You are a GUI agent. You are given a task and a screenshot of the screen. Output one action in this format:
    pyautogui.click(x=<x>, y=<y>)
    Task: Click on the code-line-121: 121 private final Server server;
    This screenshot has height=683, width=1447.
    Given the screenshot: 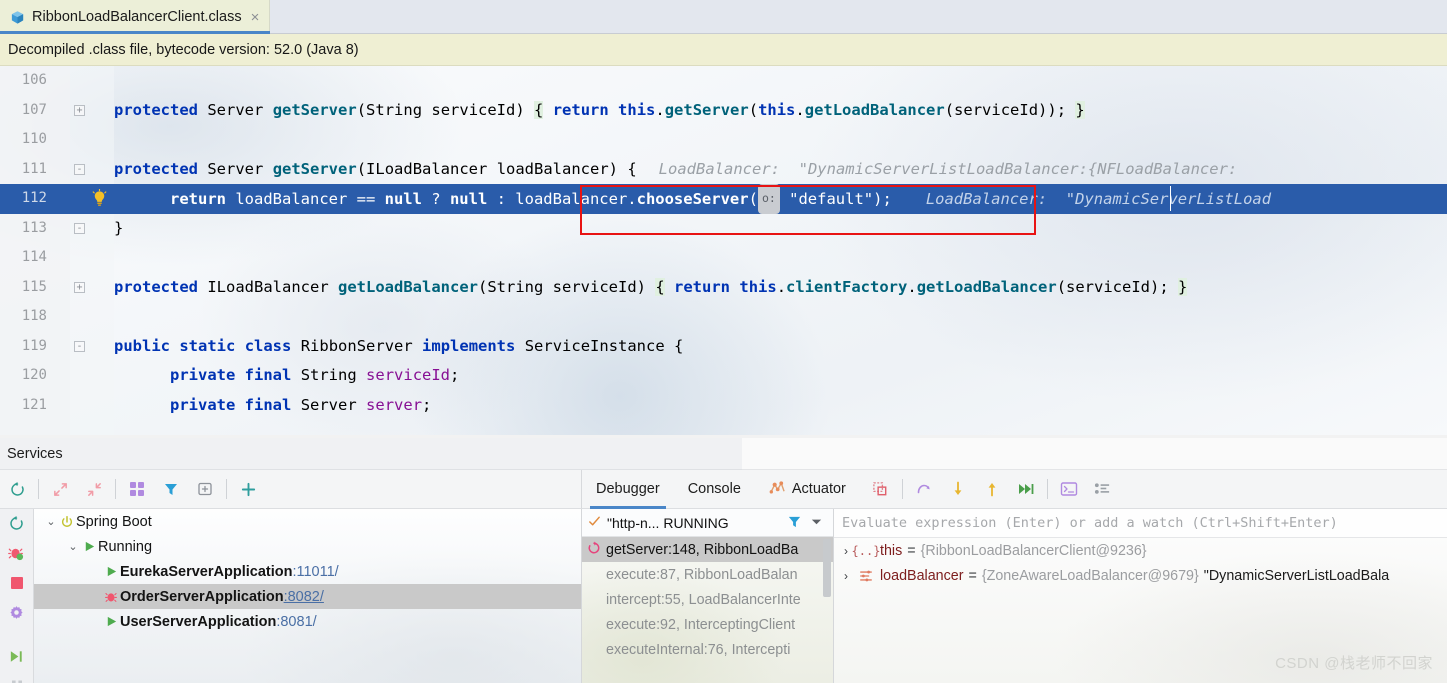 What is the action you would take?
    pyautogui.click(x=723, y=406)
    